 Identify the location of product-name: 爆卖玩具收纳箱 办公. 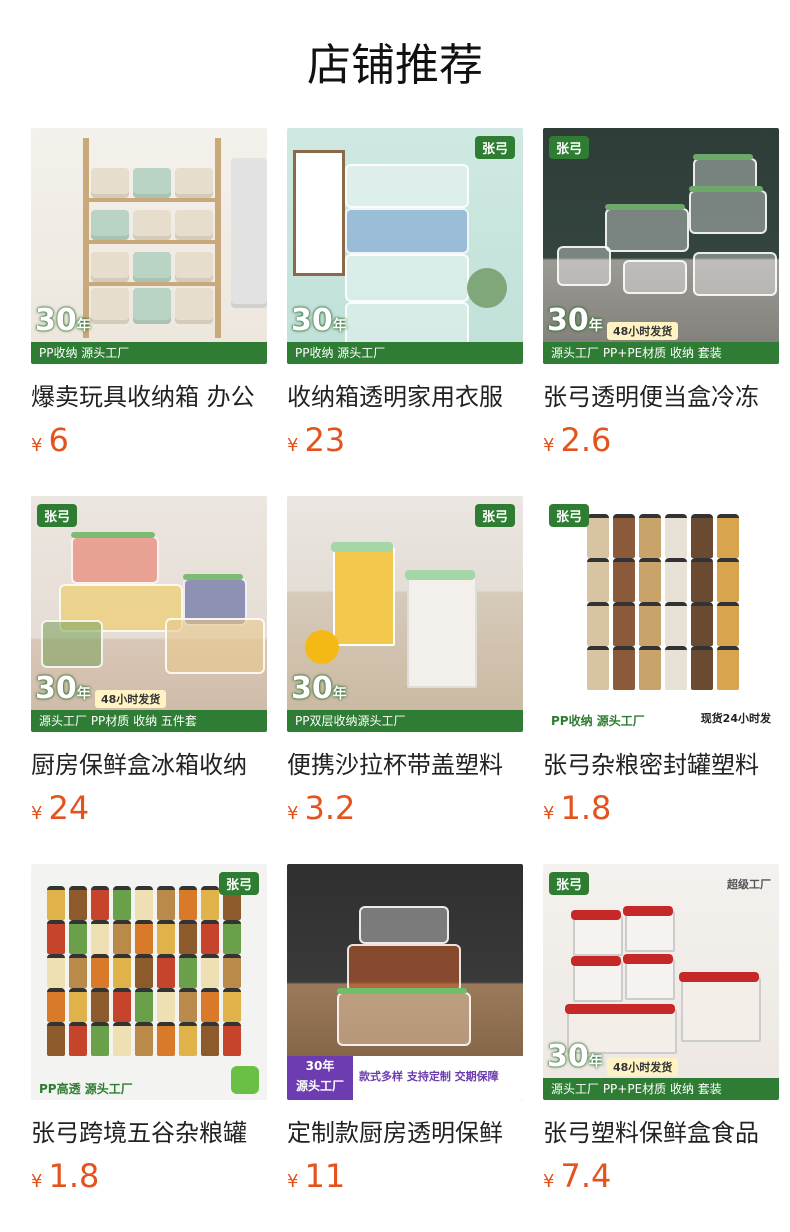
(149, 397).